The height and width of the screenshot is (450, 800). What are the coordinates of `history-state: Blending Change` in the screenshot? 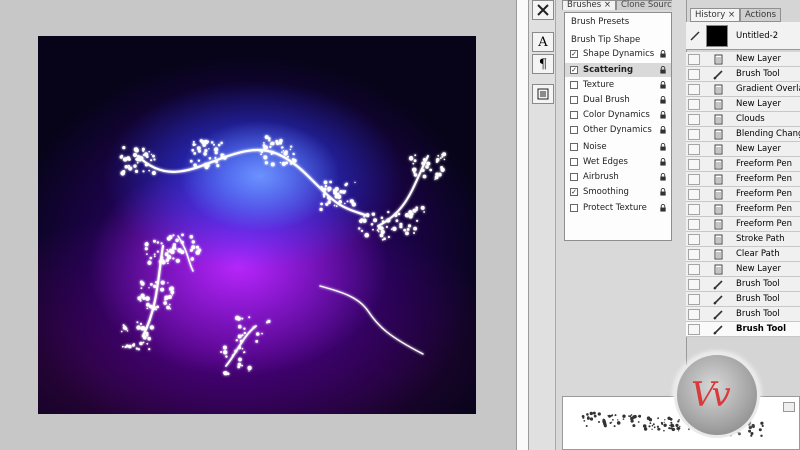 It's located at (743, 134).